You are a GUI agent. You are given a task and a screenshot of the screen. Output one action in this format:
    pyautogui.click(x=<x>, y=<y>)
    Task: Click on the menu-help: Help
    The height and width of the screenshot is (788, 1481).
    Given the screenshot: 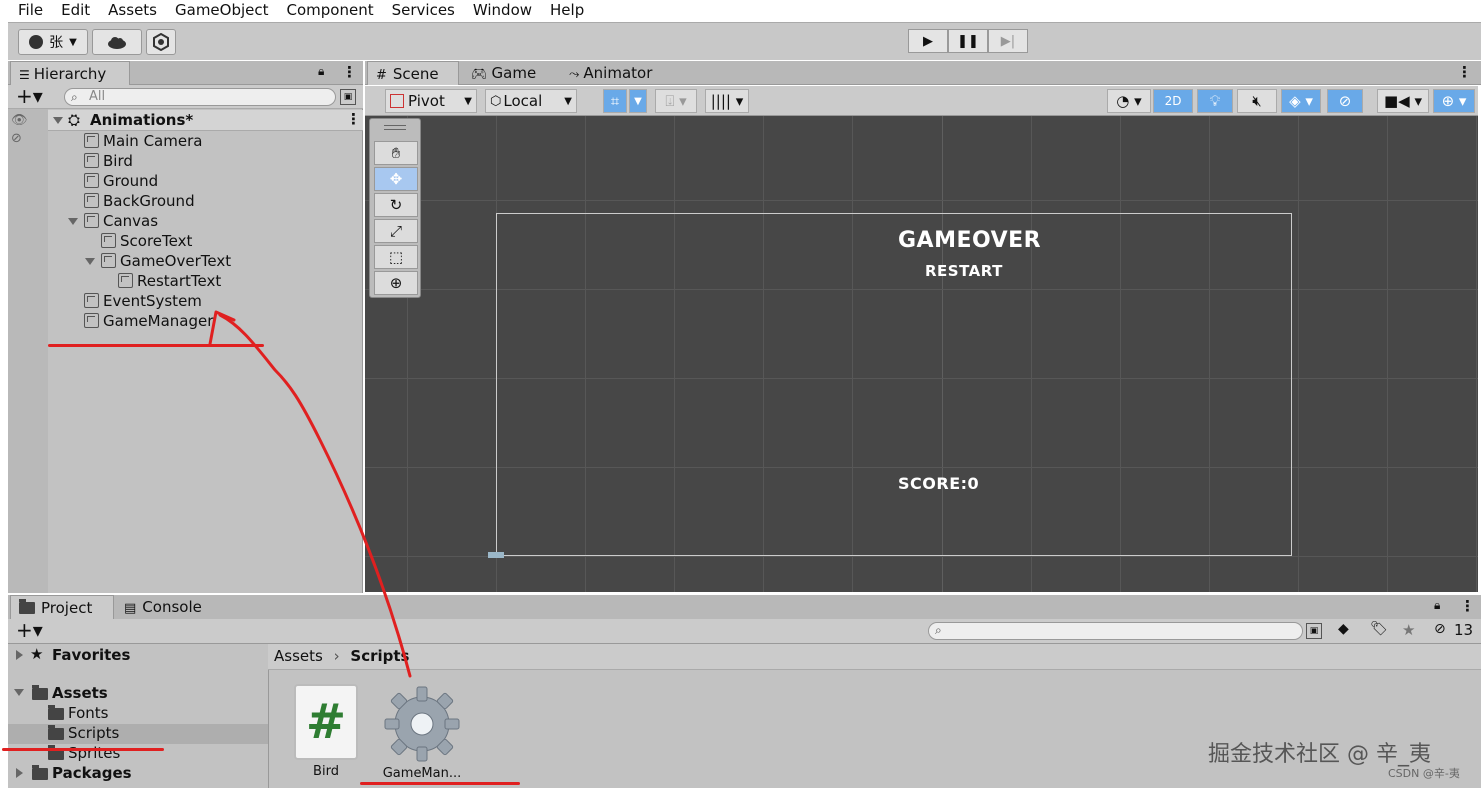 What is the action you would take?
    pyautogui.click(x=567, y=10)
    